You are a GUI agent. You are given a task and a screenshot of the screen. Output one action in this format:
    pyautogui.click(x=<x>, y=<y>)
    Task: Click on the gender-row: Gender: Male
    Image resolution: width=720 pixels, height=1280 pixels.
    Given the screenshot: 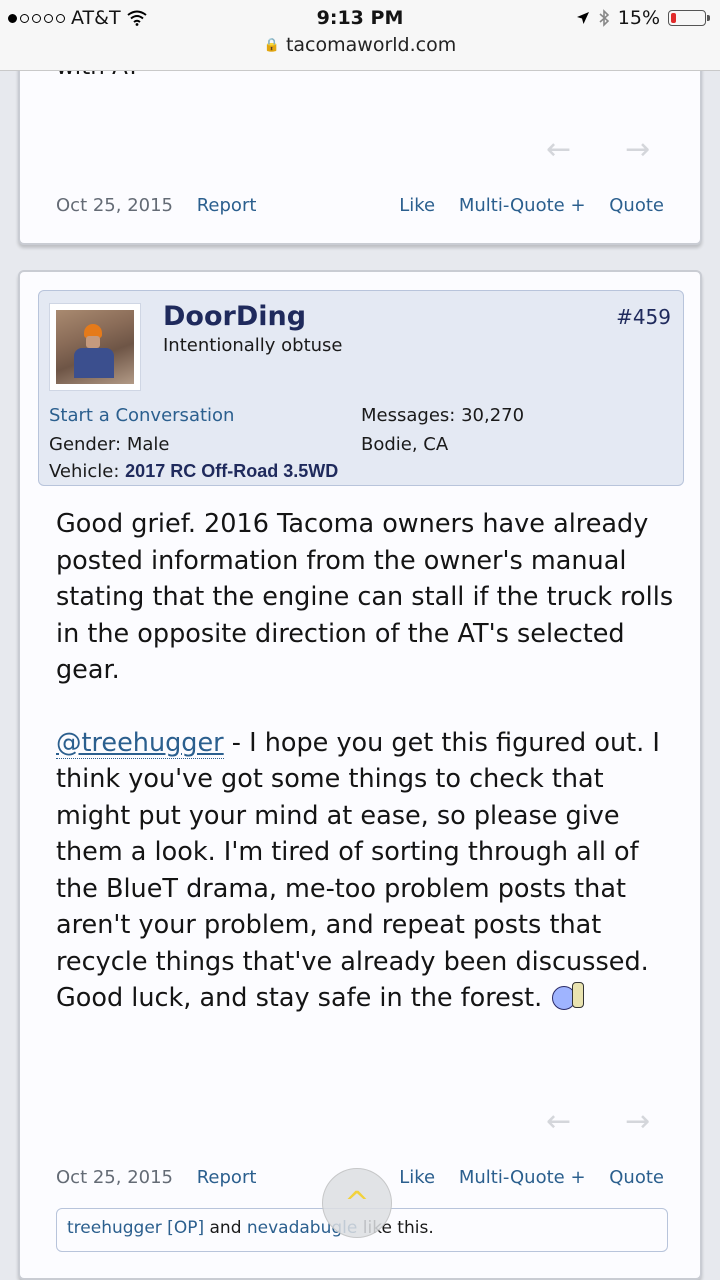 What is the action you would take?
    pyautogui.click(x=109, y=444)
    